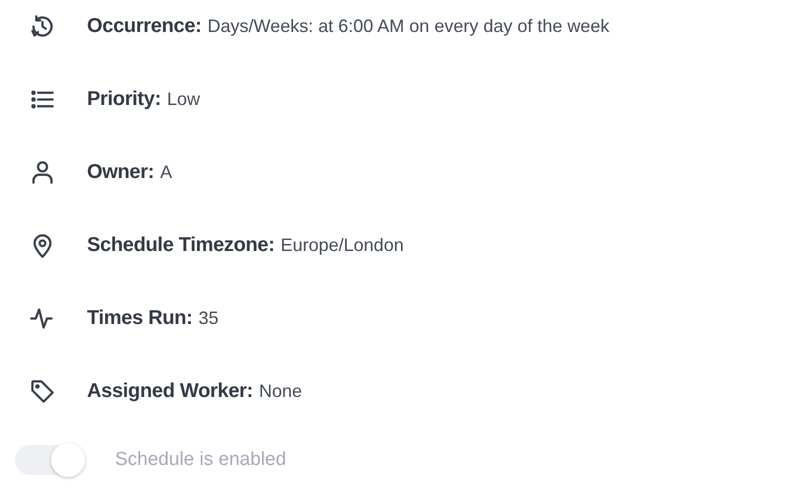  I want to click on field-value: None, so click(280, 391).